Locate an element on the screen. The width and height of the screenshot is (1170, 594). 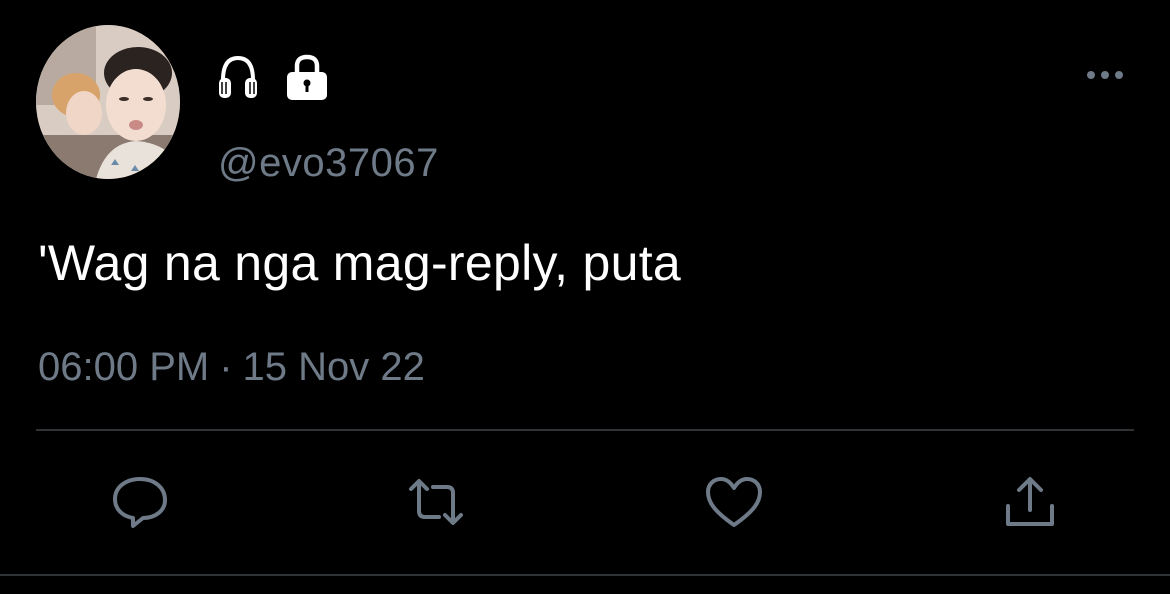
retweet-button is located at coordinates (436, 504).